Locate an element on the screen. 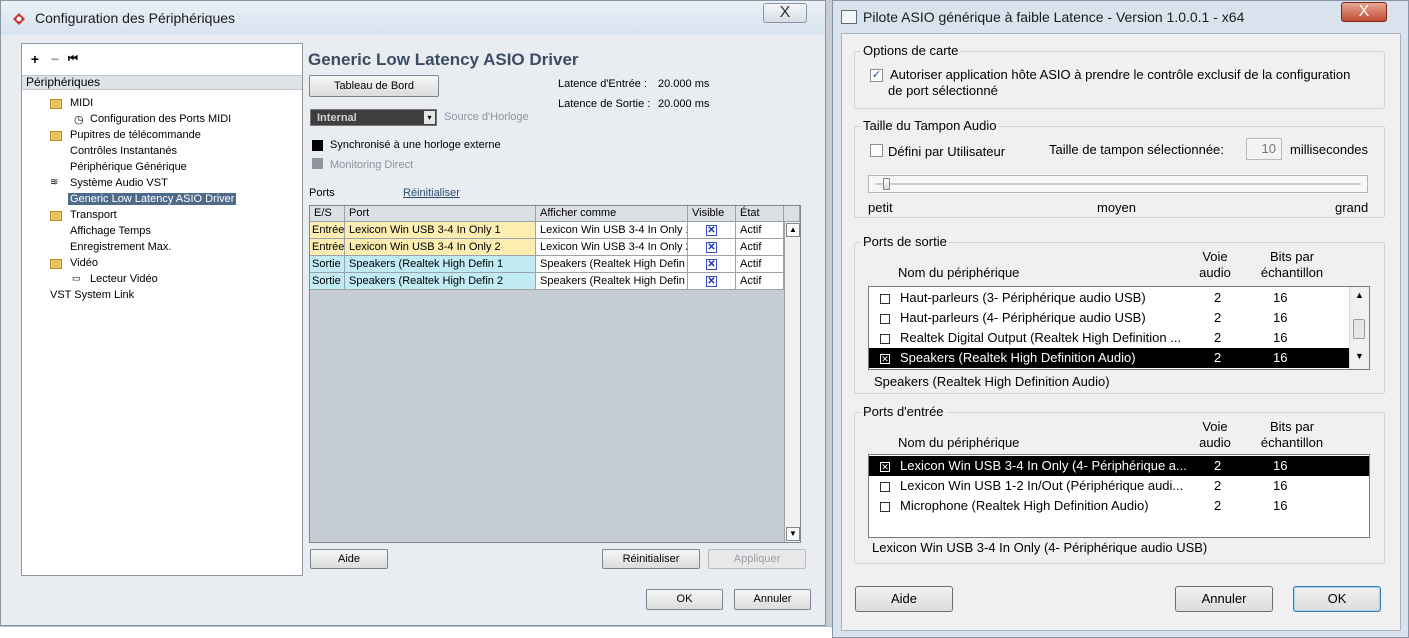 The width and height of the screenshot is (1409, 638). tree-header: Périphériques is located at coordinates (162, 82).